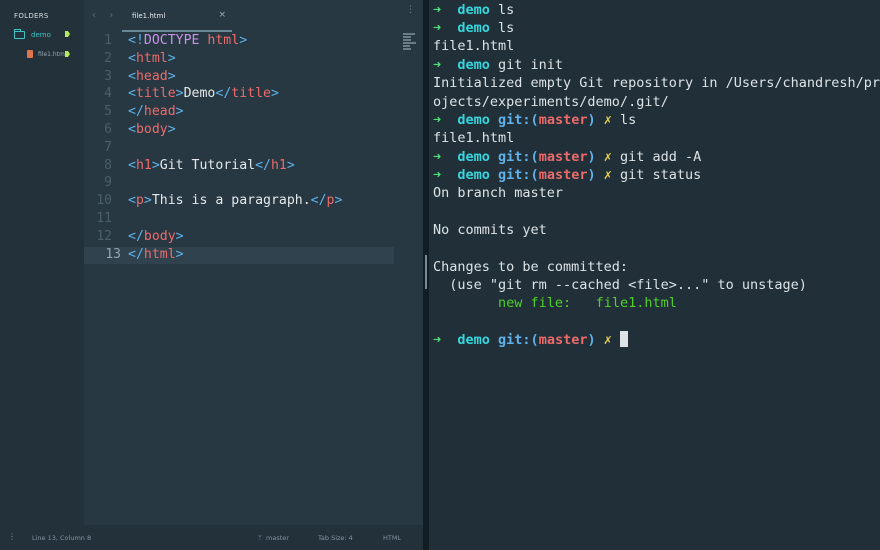  I want to click on code-token: This is a paragraph., so click(231, 201).